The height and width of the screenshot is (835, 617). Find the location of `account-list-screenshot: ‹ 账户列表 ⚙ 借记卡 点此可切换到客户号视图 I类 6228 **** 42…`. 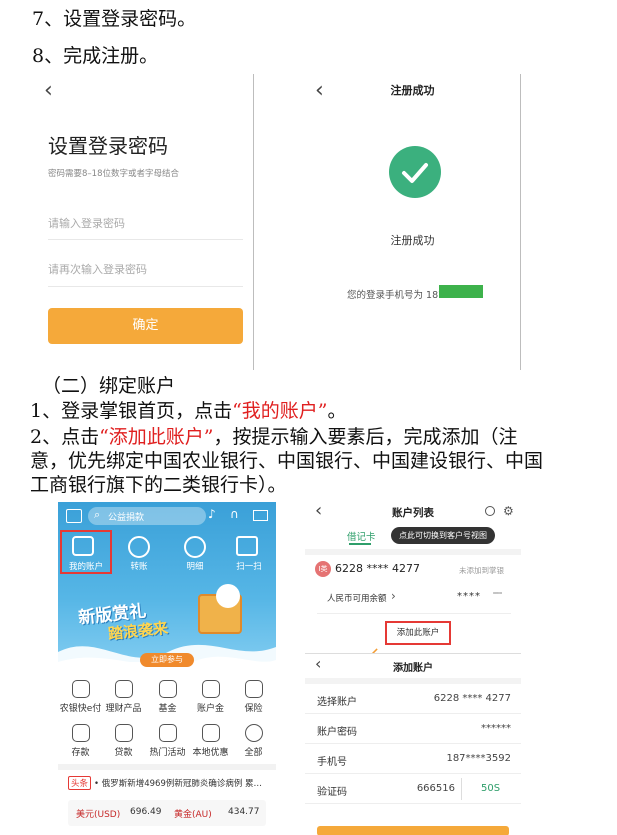

account-list-screenshot: ‹ 账户列表 ⚙ 借记卡 点此可切换到客户号视图 I类 6228 **** 42… is located at coordinates (413, 665).